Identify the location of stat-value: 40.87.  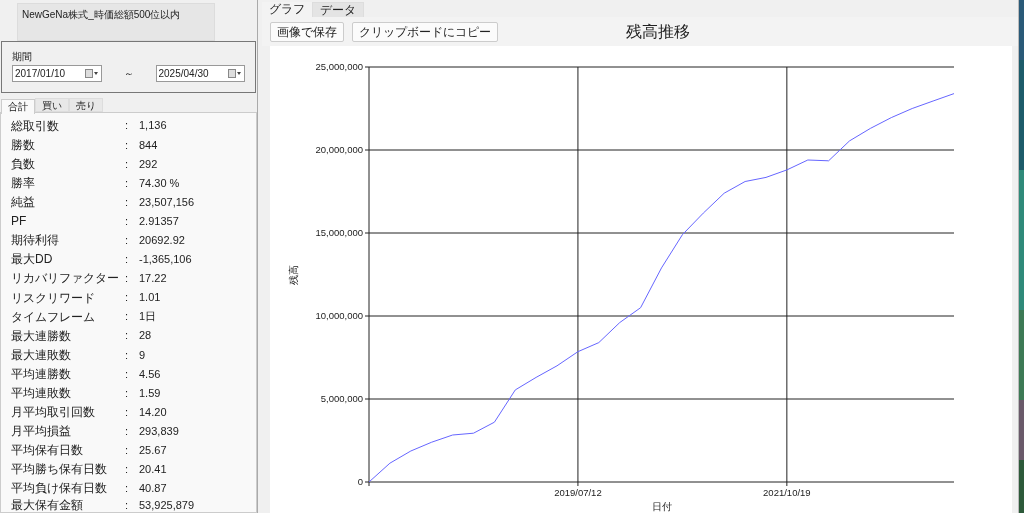
(153, 489).